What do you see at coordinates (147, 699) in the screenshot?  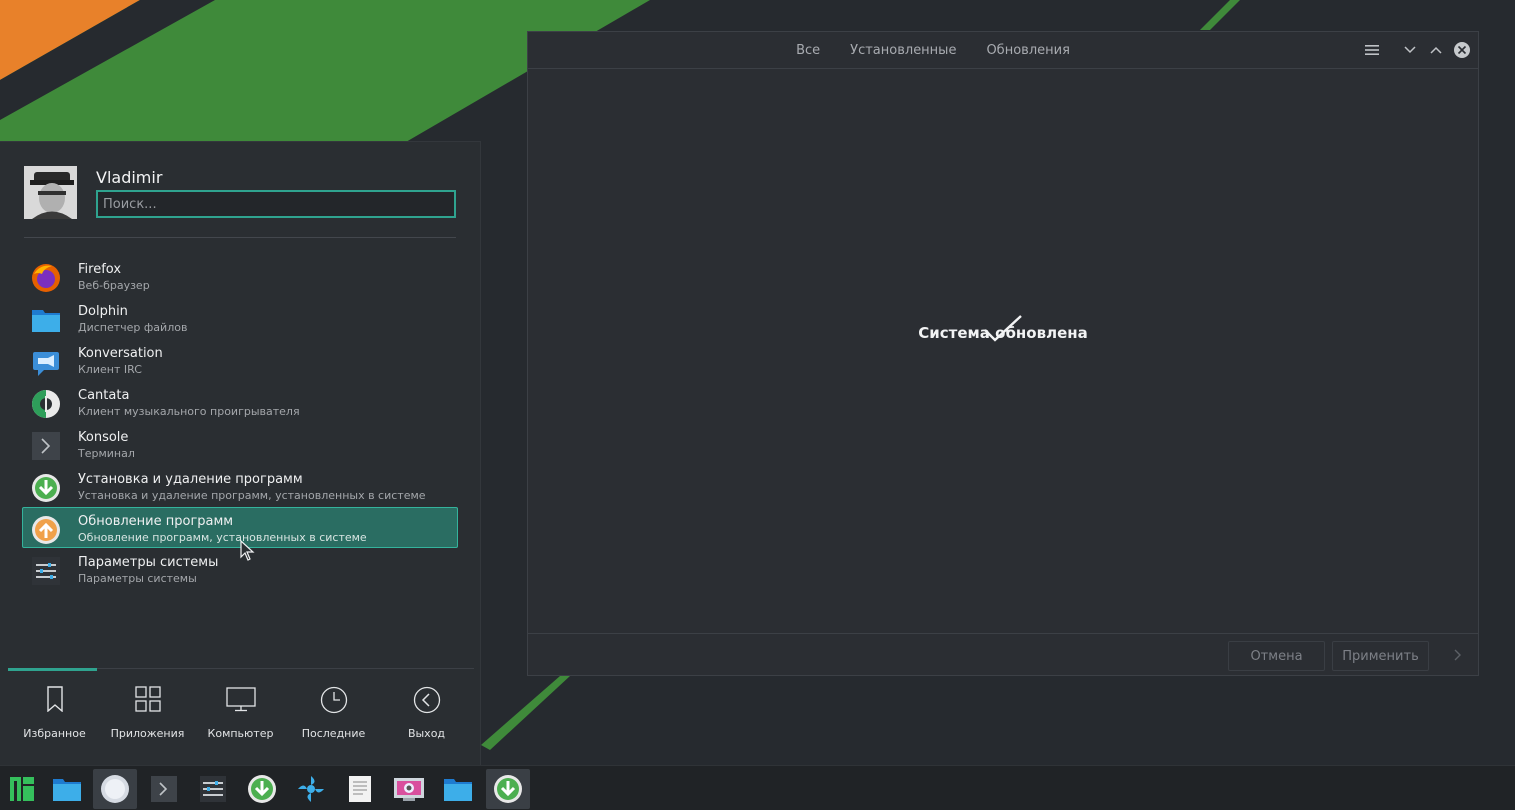 I see `grid-icon` at bounding box center [147, 699].